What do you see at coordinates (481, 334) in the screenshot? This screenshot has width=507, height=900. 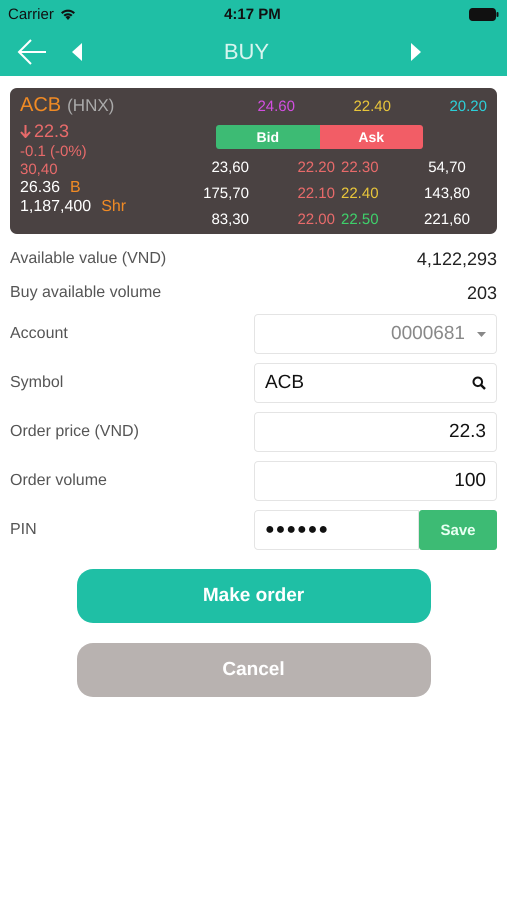 I see `caret-icon` at bounding box center [481, 334].